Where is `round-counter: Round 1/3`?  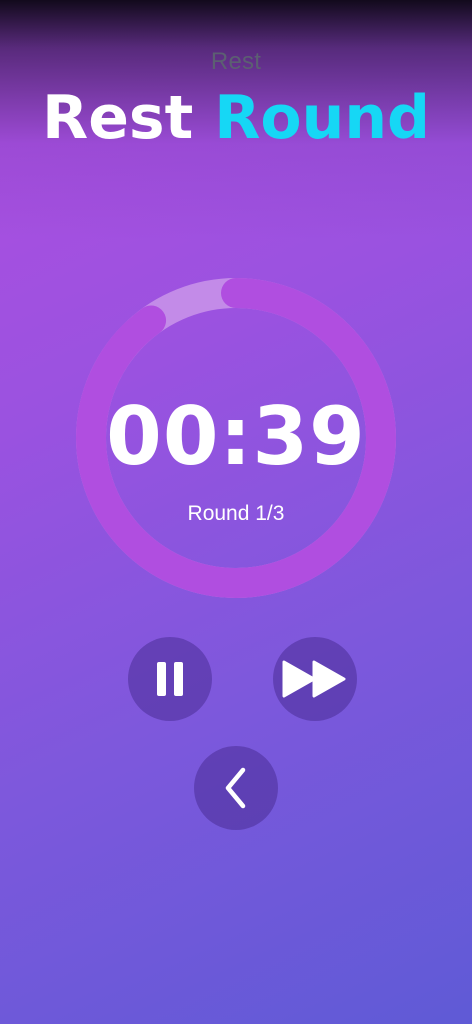
round-counter: Round 1/3 is located at coordinates (236, 513).